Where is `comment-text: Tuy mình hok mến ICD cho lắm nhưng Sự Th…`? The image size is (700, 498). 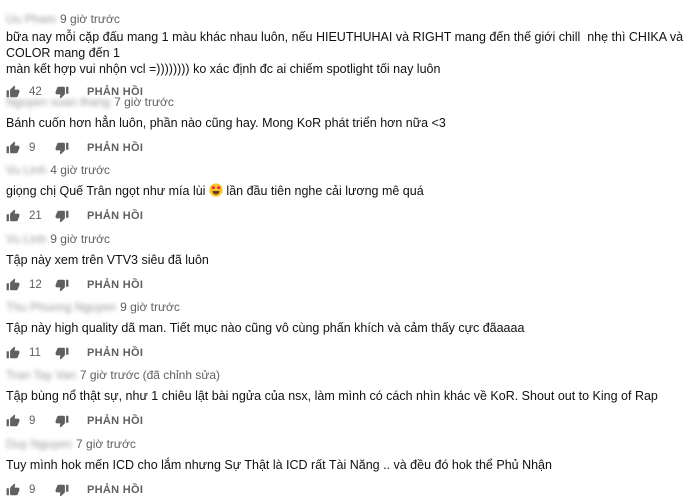
comment-text: Tuy mình hok mến ICD cho lắm nhưng Sự Th… is located at coordinates (279, 465).